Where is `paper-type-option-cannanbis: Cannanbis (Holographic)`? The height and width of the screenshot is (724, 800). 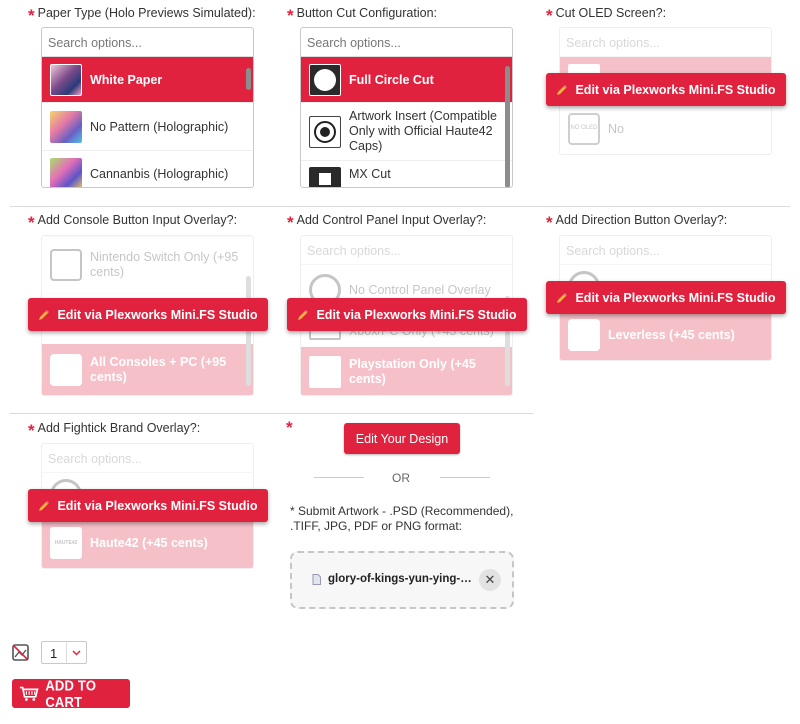 paper-type-option-cannanbis: Cannanbis (Holographic) is located at coordinates (147, 169).